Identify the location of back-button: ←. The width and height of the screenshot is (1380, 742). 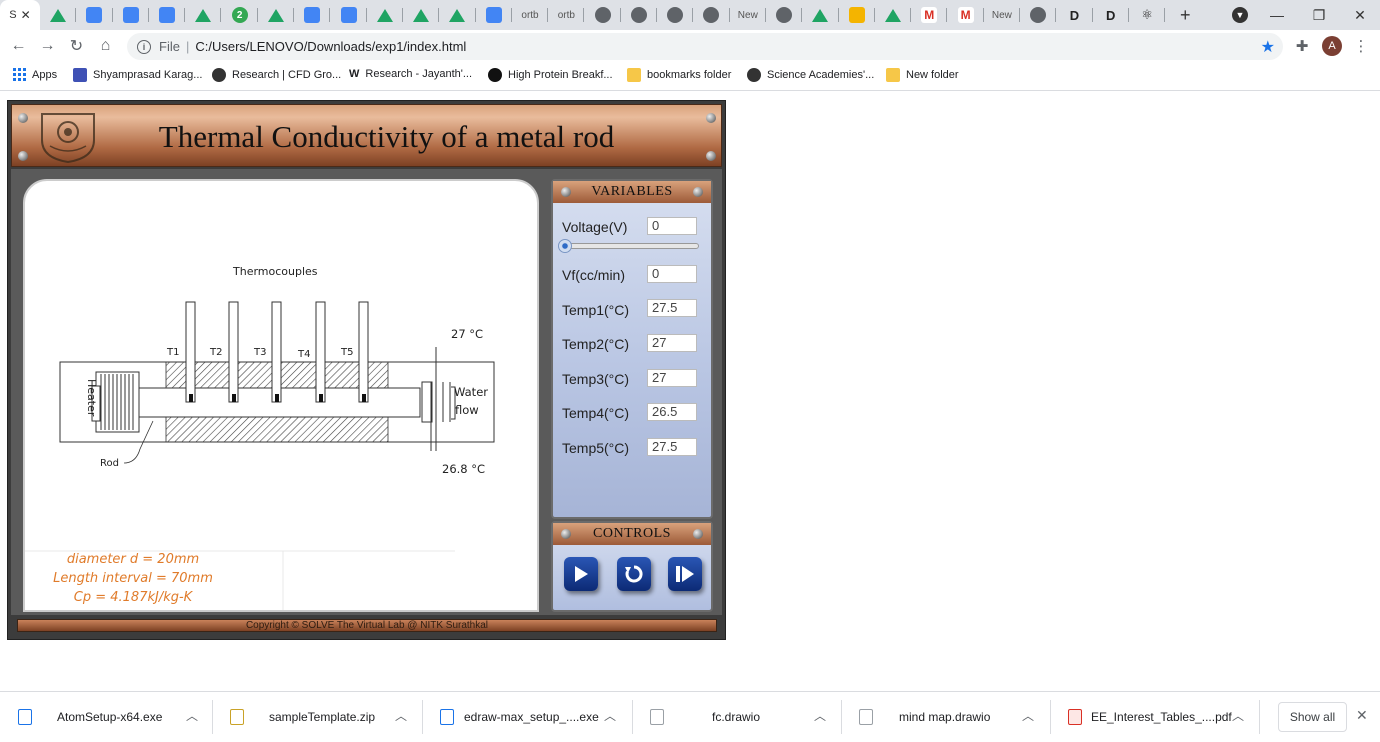
(18, 46).